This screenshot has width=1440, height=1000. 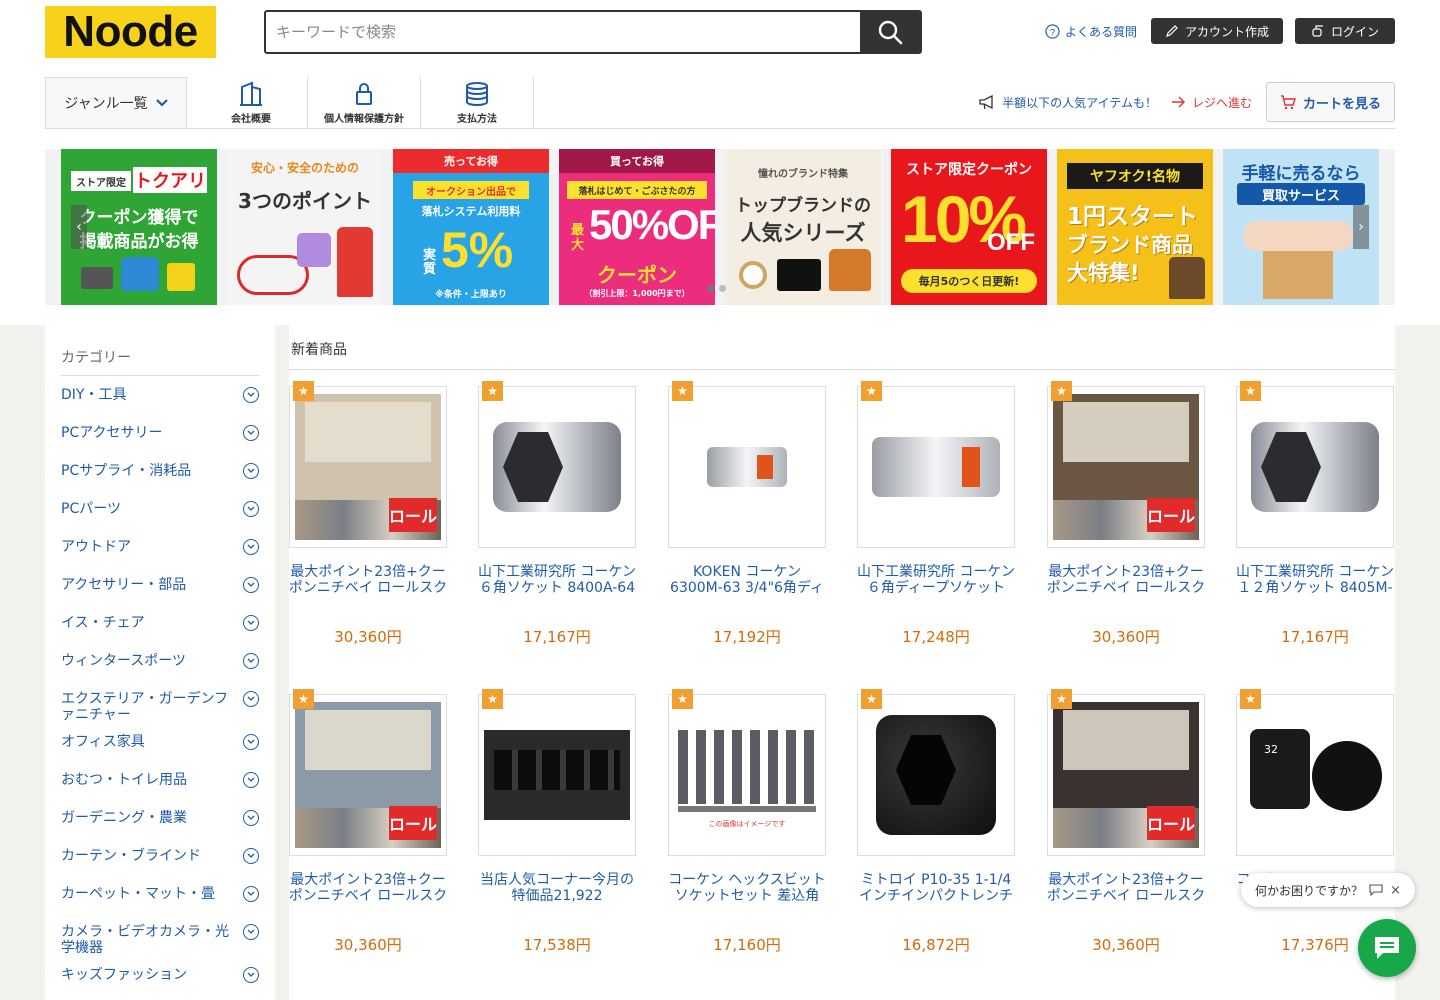 I want to click on category-item: カーペット・マット・畳, so click(x=160, y=894).